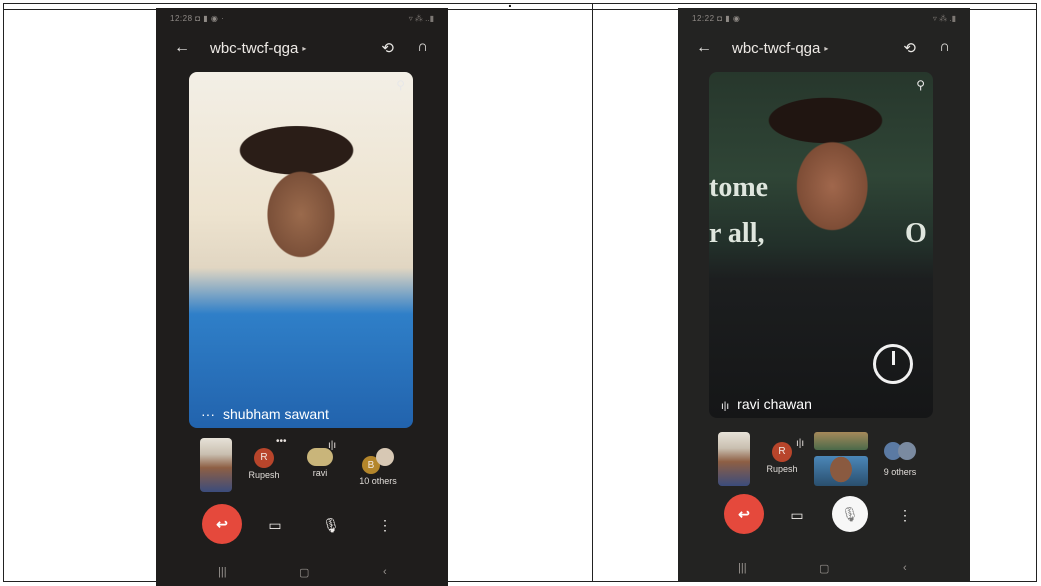 This screenshot has height=586, width=1041. What do you see at coordinates (378, 481) in the screenshot?
I see `participant-name: 10 others` at bounding box center [378, 481].